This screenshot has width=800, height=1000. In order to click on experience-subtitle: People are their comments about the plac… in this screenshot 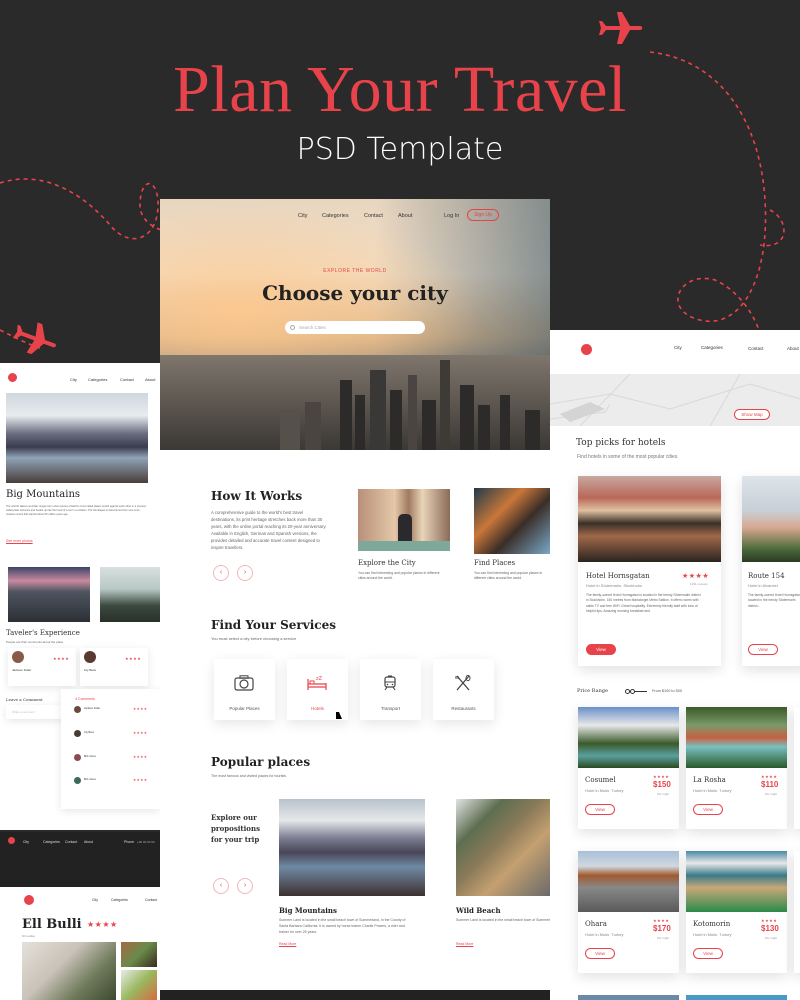, I will do `click(35, 642)`.